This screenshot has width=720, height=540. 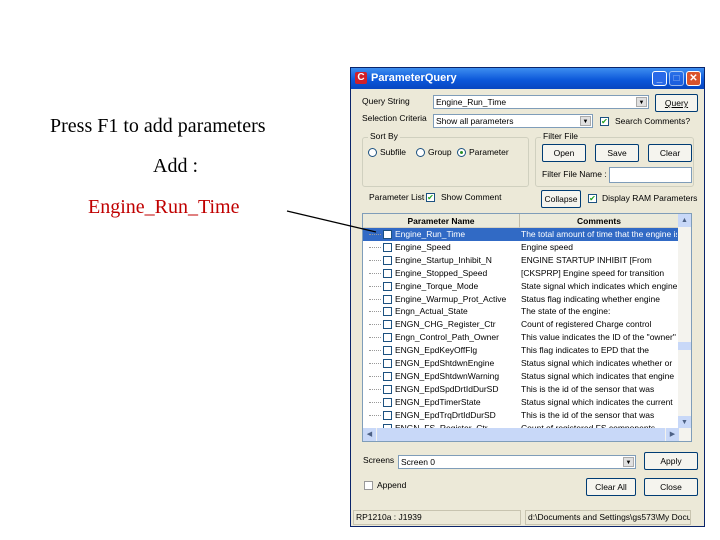 I want to click on pointer-arrow, so click(x=331, y=221).